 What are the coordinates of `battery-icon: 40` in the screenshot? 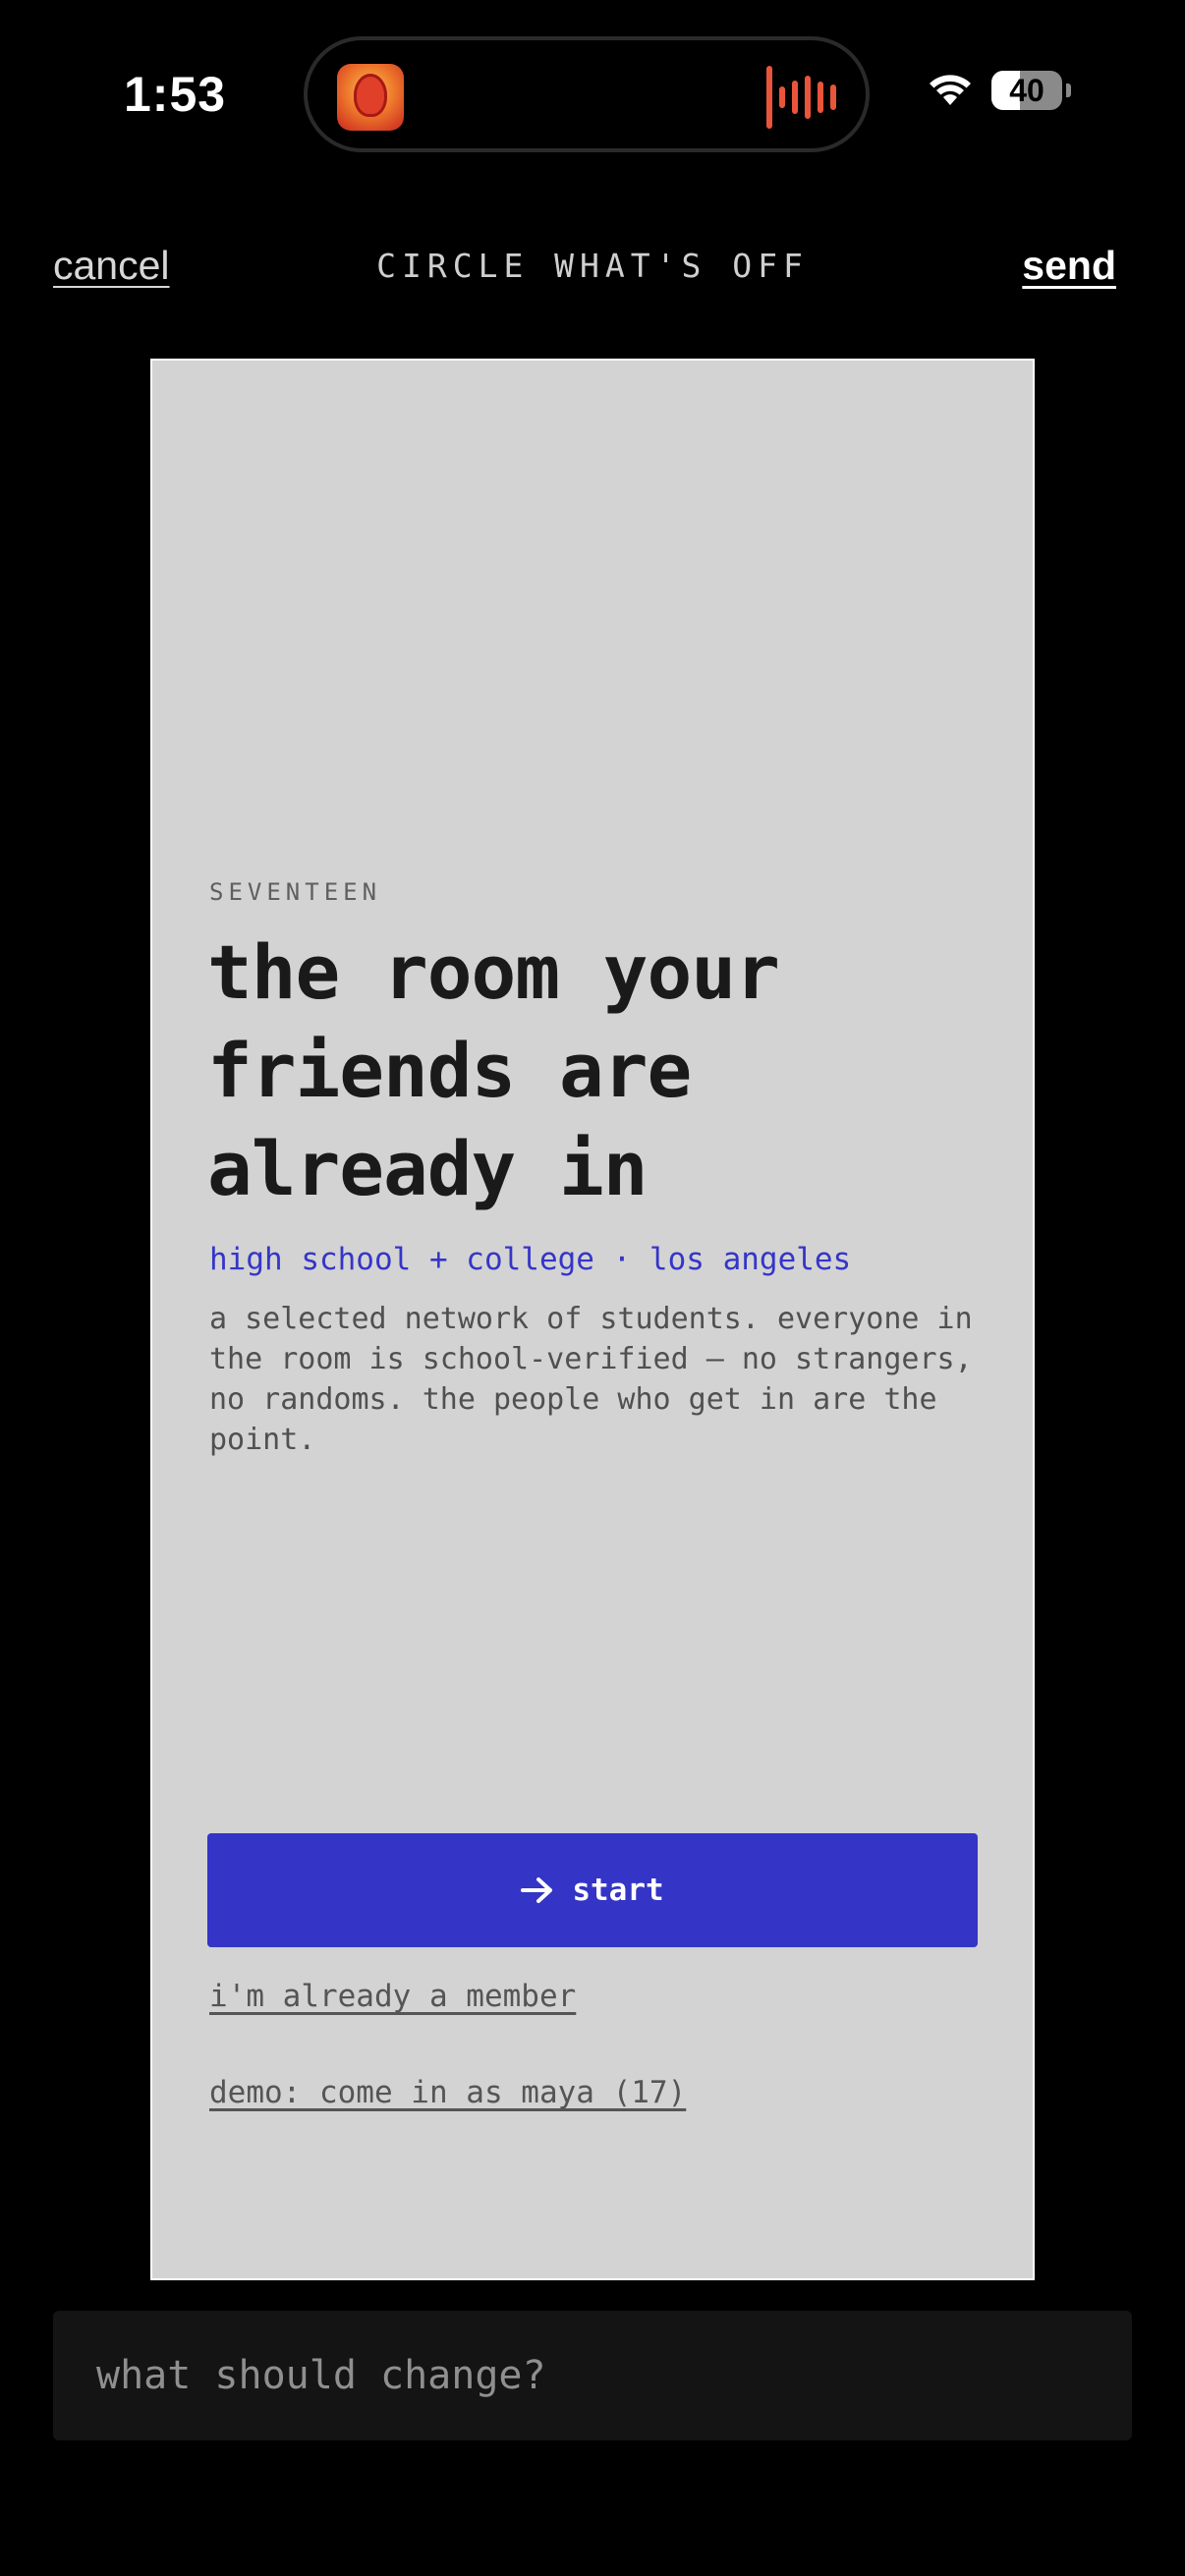 It's located at (1026, 90).